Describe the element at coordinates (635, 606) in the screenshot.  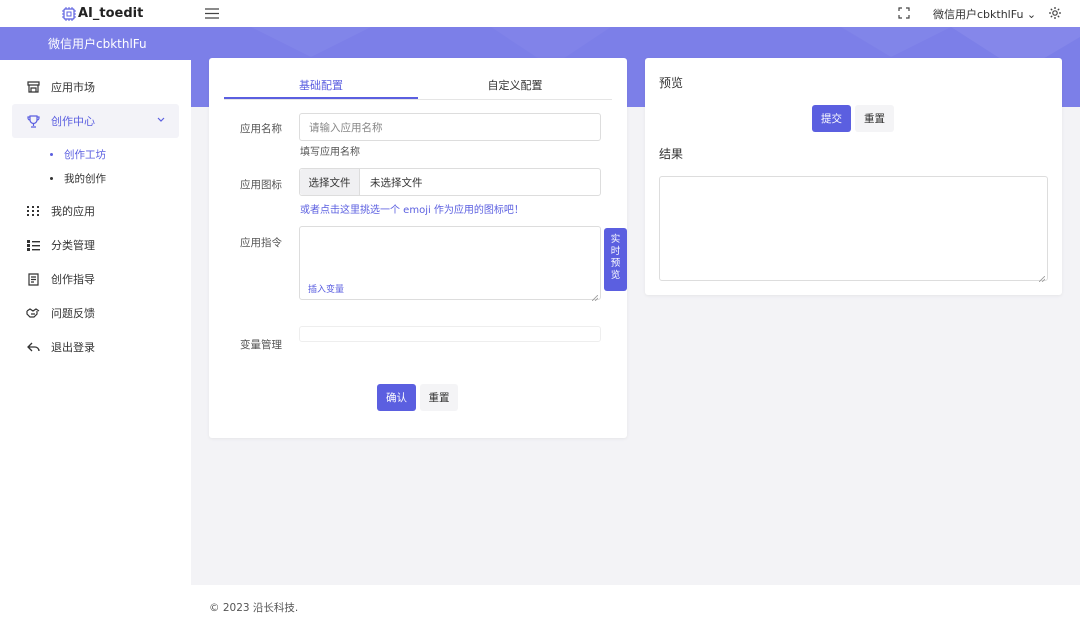
I see `footer: © 2023 沿长科技.` at that location.